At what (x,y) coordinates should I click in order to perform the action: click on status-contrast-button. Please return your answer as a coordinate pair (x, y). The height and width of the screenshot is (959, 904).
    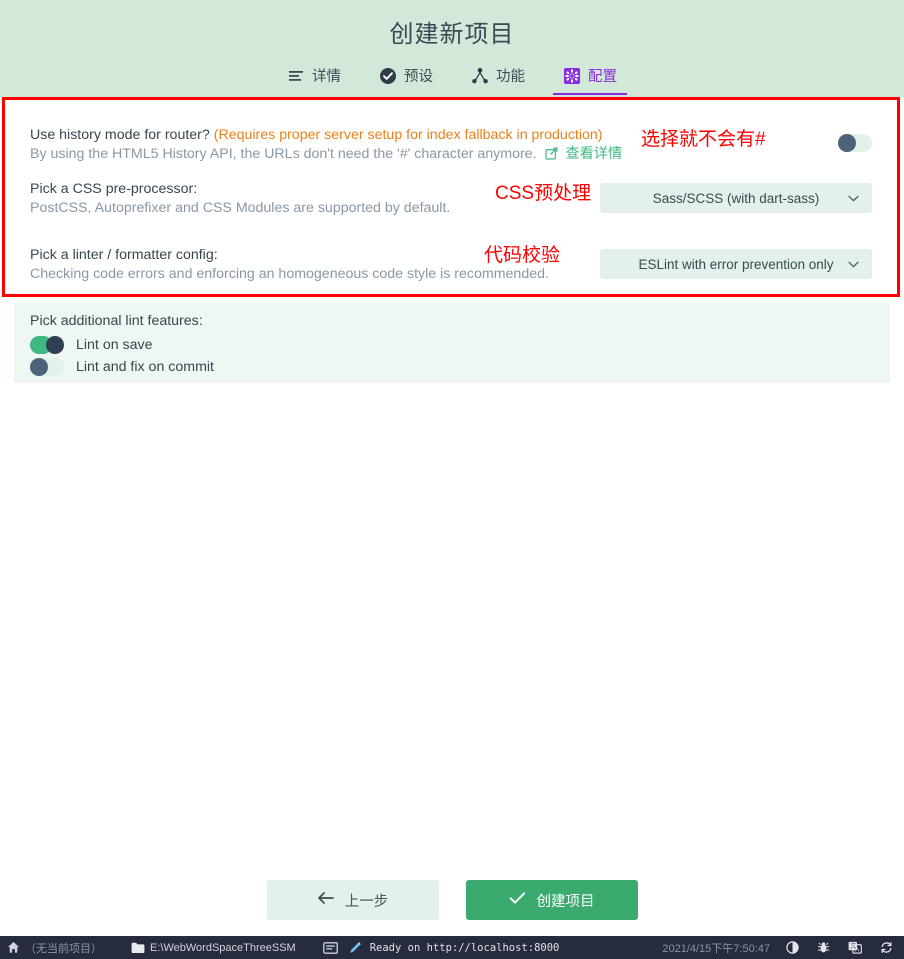
    Looking at the image, I should click on (792, 947).